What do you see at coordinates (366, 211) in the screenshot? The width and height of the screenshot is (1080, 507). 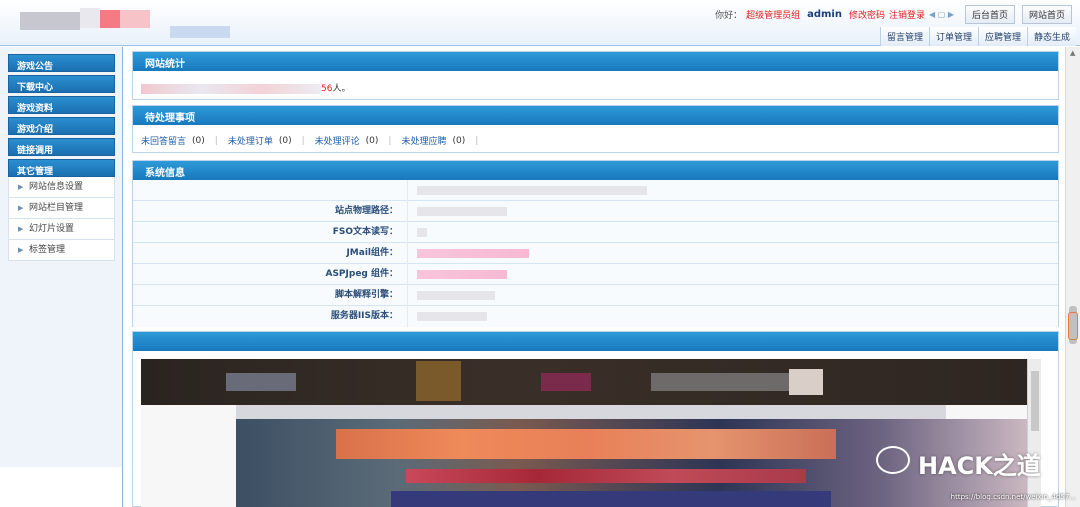 I see `info-label: 站点物理路径：` at bounding box center [366, 211].